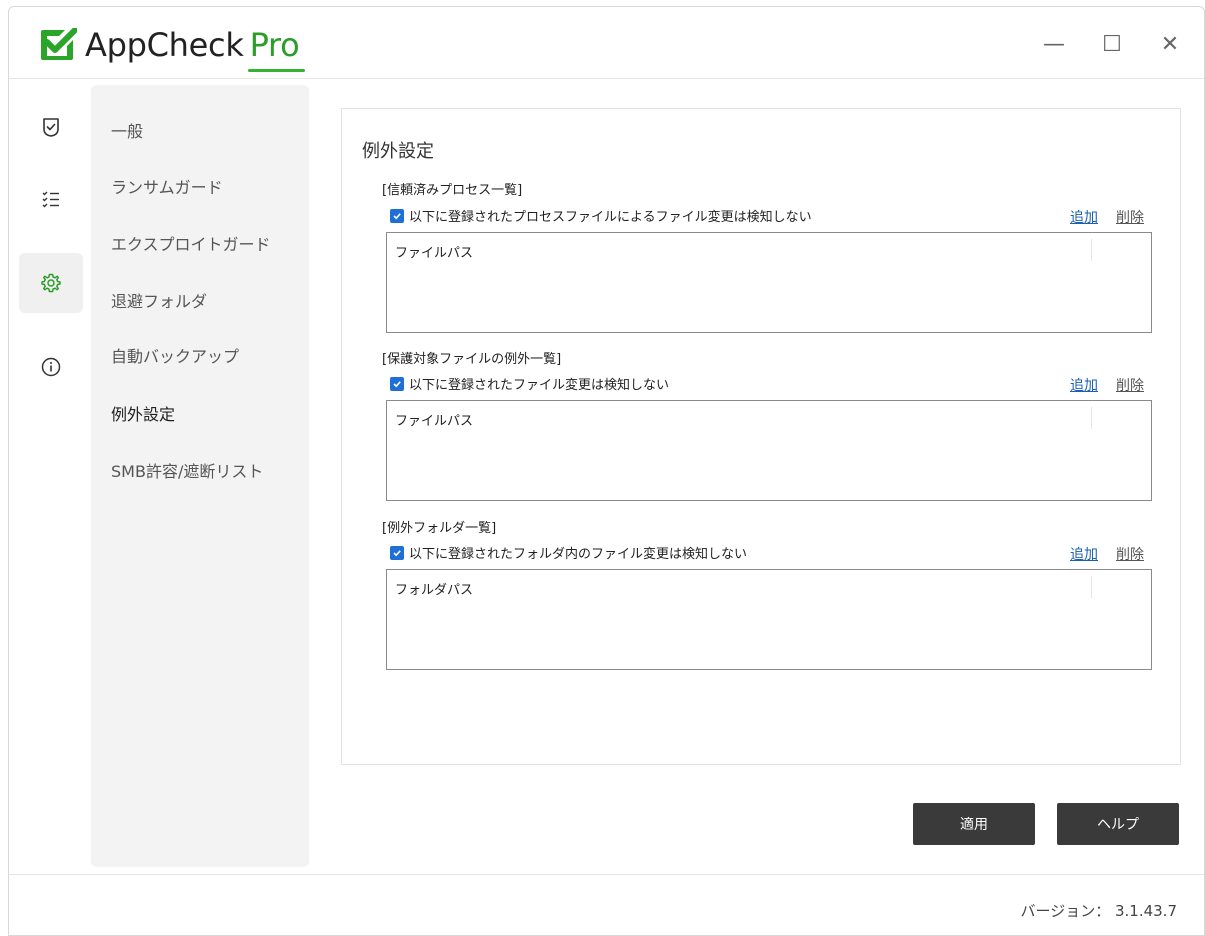  I want to click on exception-folder-list: フォルダパス, so click(769, 619).